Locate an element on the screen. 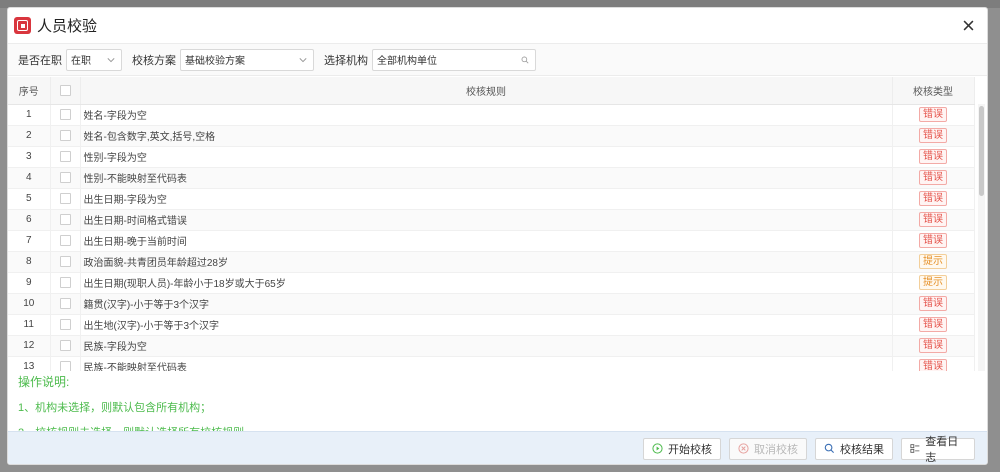 The width and height of the screenshot is (1000, 472). rule-cell: 民族-字段为空 is located at coordinates (486, 346).